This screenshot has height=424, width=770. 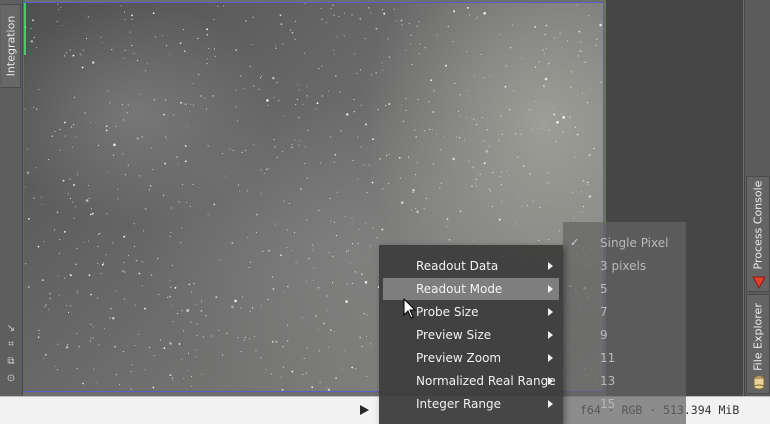 I want to click on file-explorer-icon, so click(x=759, y=382).